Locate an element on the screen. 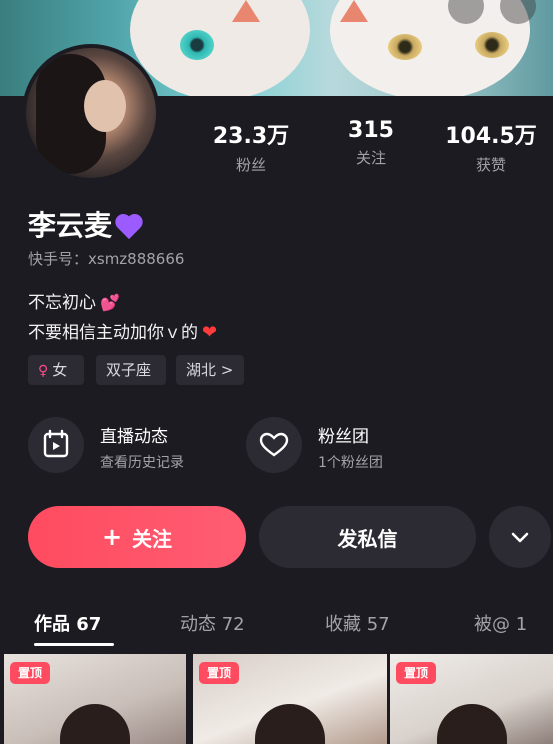  purple-heart-icon is located at coordinates (130, 227).